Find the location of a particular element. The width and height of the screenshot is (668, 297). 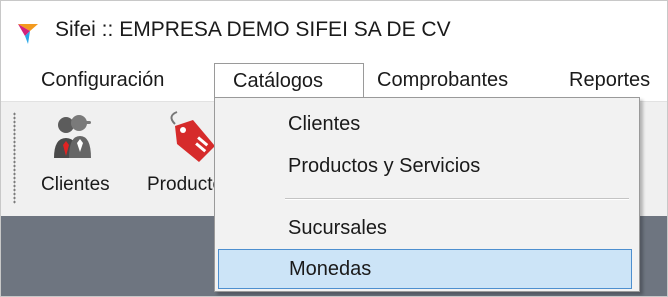

toolbar-clientes-label: Clientes is located at coordinates (75, 184).